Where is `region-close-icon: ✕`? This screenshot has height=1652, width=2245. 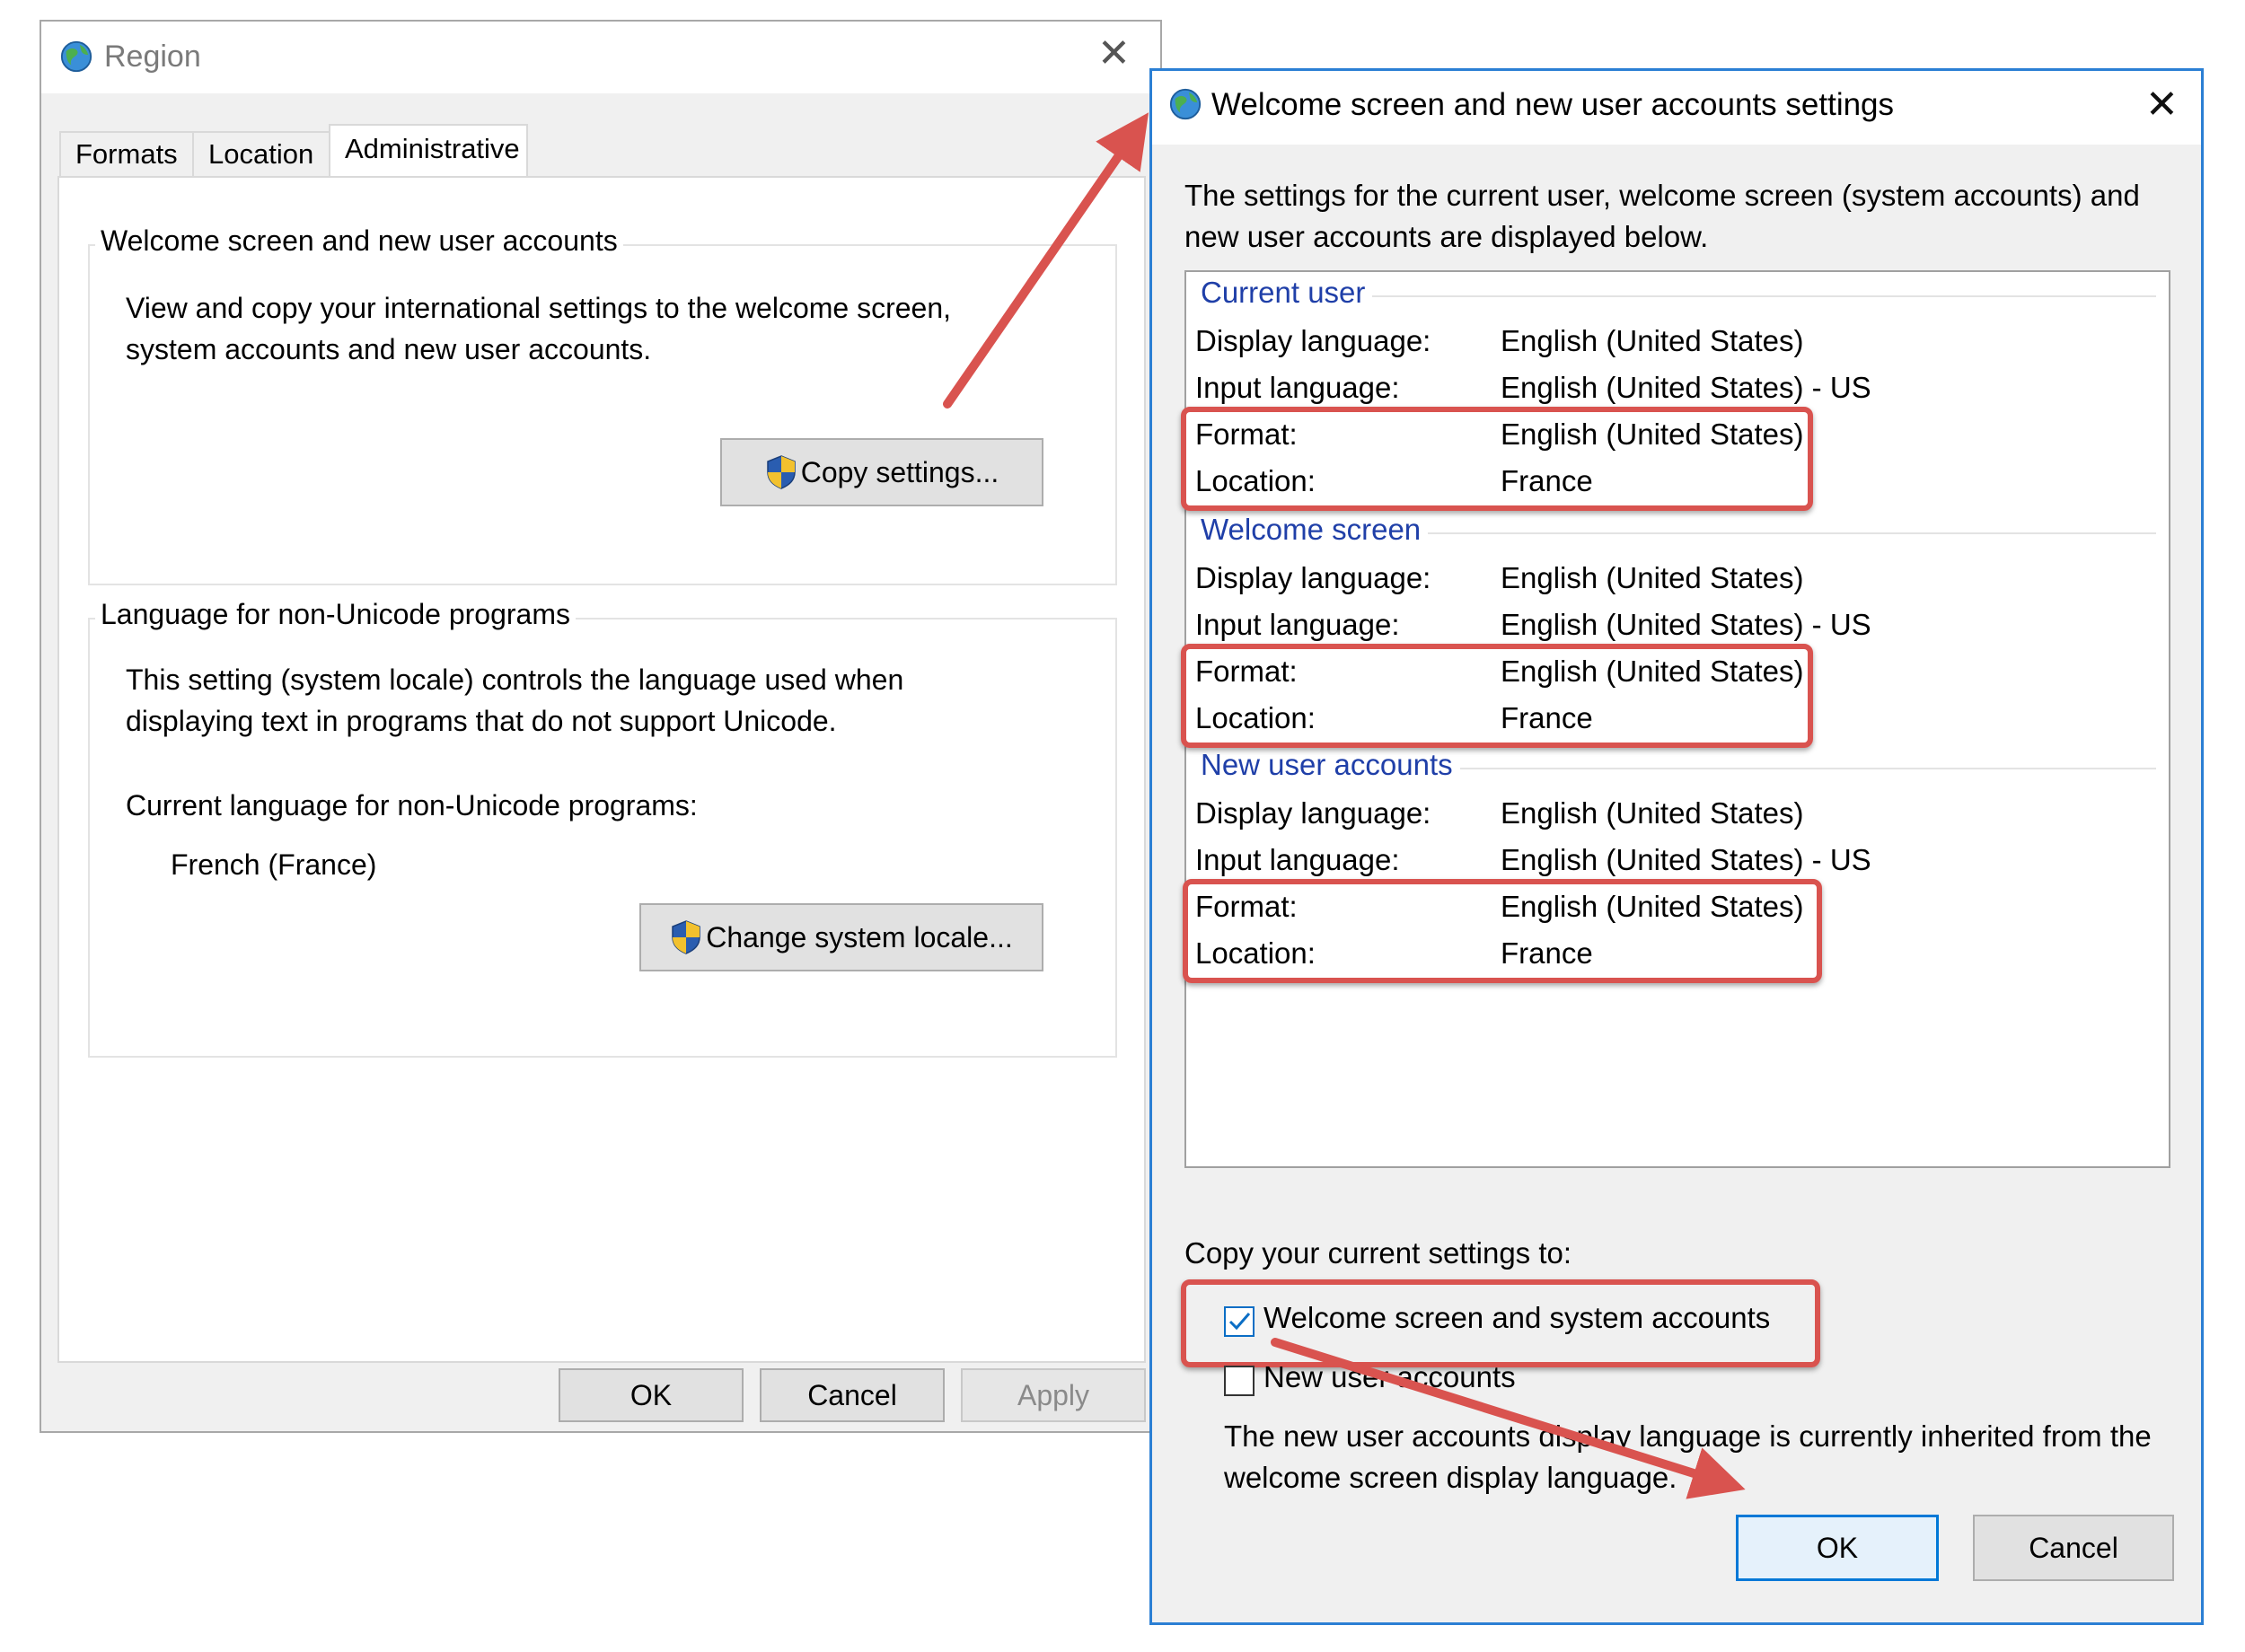 region-close-icon: ✕ is located at coordinates (1114, 54).